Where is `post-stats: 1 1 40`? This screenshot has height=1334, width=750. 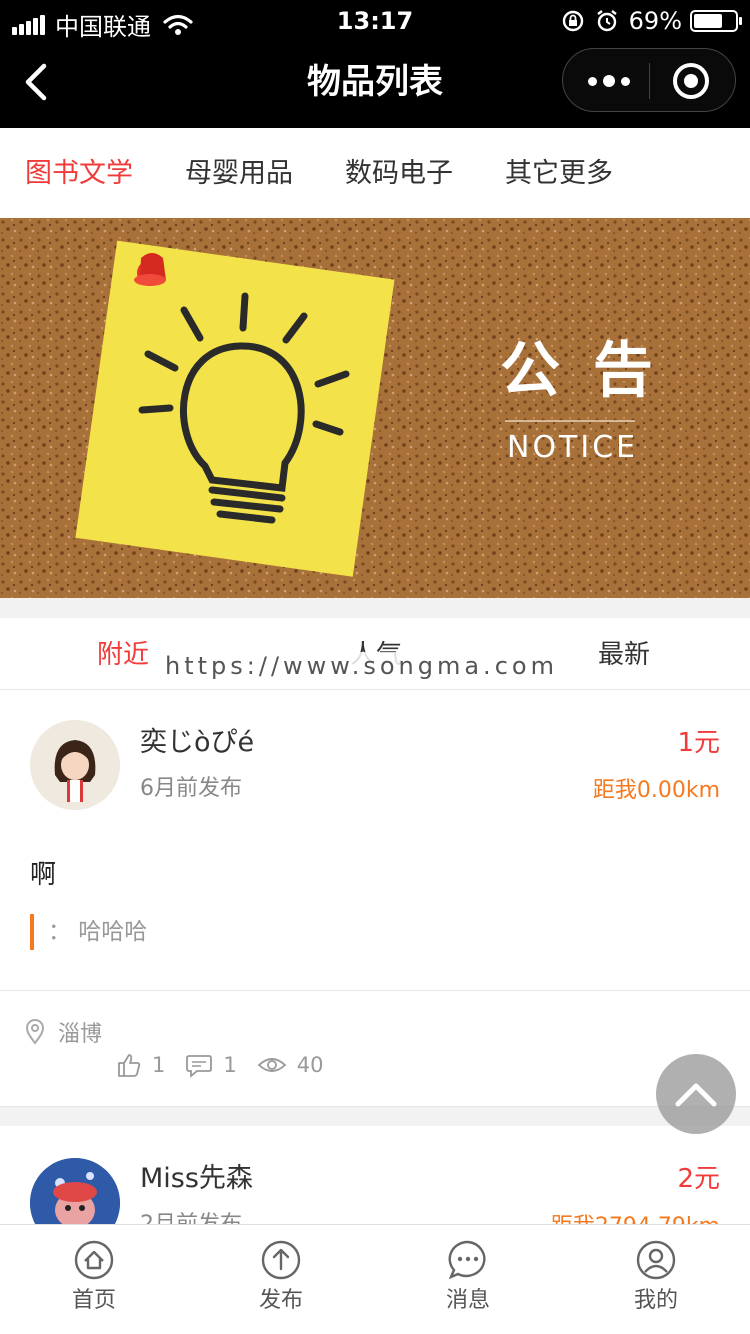
post-stats: 1 1 40 is located at coordinates (229, 1065).